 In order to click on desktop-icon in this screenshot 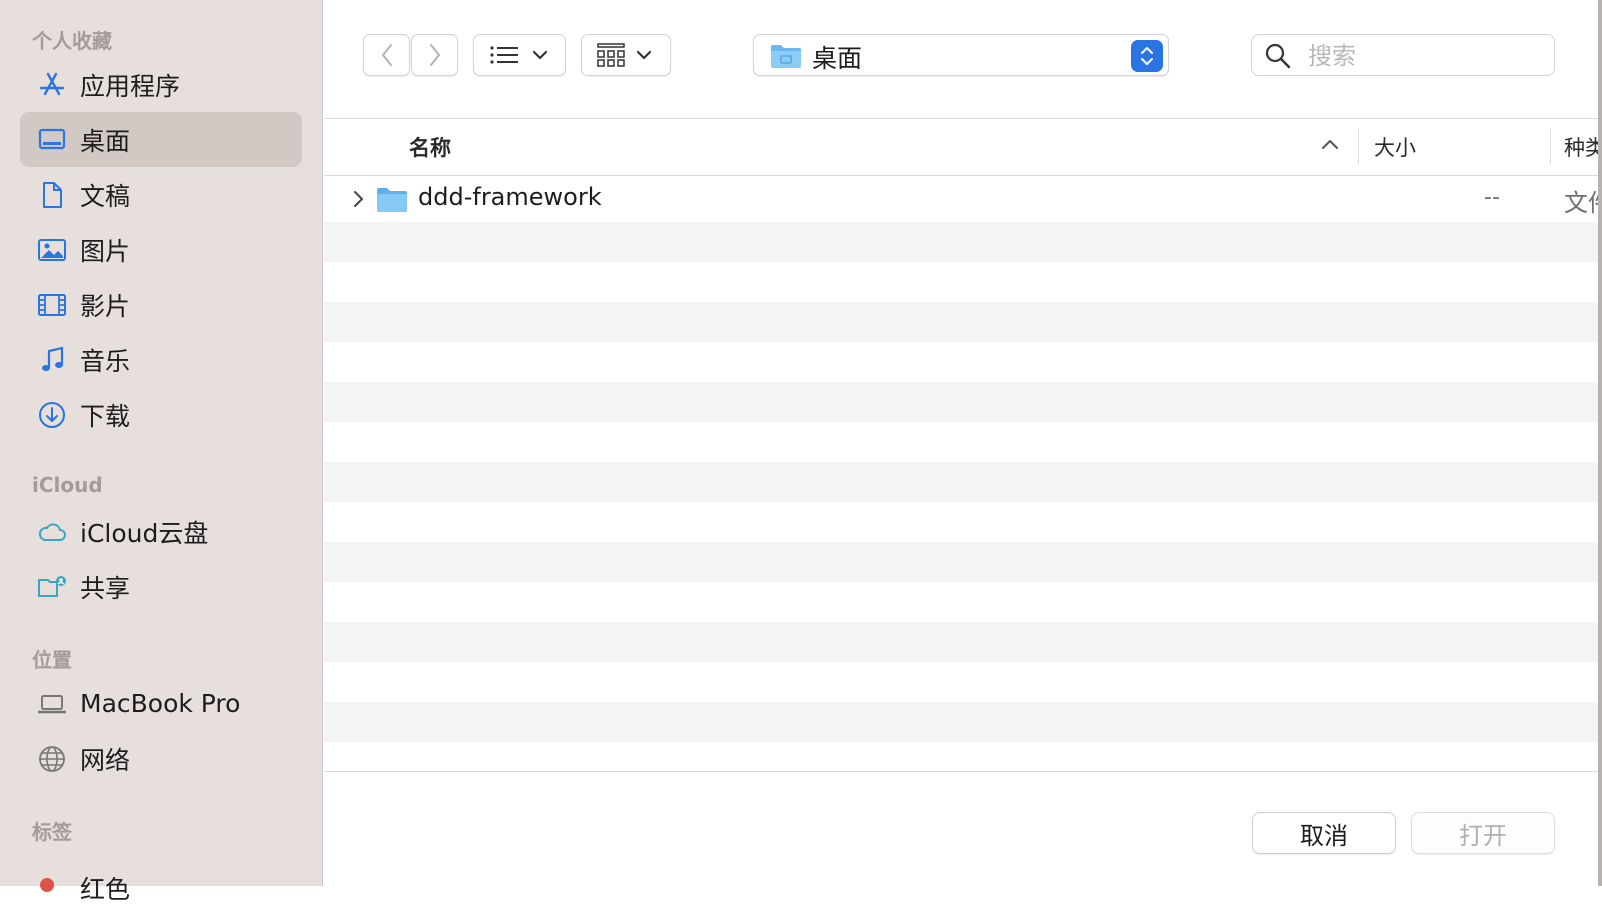, I will do `click(52, 140)`.